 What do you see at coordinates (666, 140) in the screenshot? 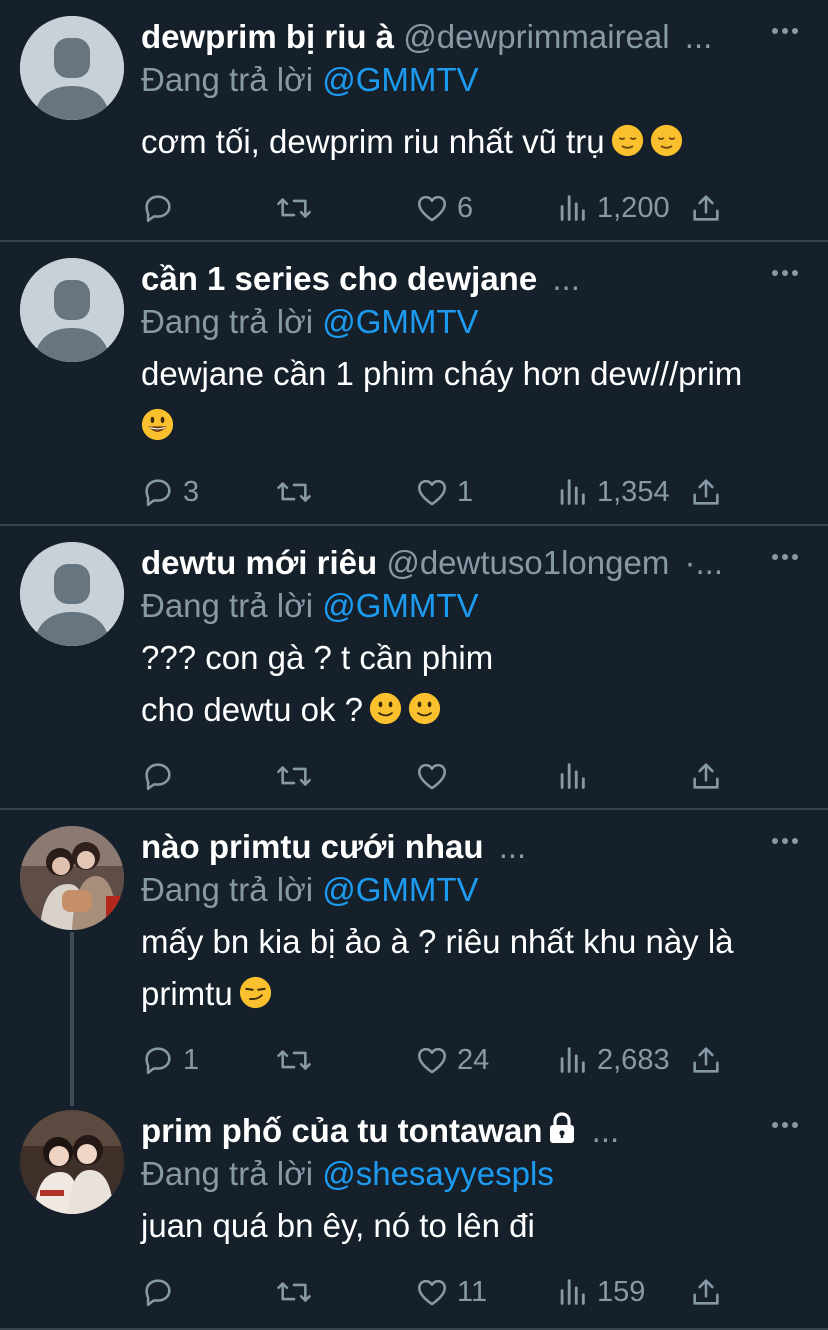
I see `relieved-face-icon` at bounding box center [666, 140].